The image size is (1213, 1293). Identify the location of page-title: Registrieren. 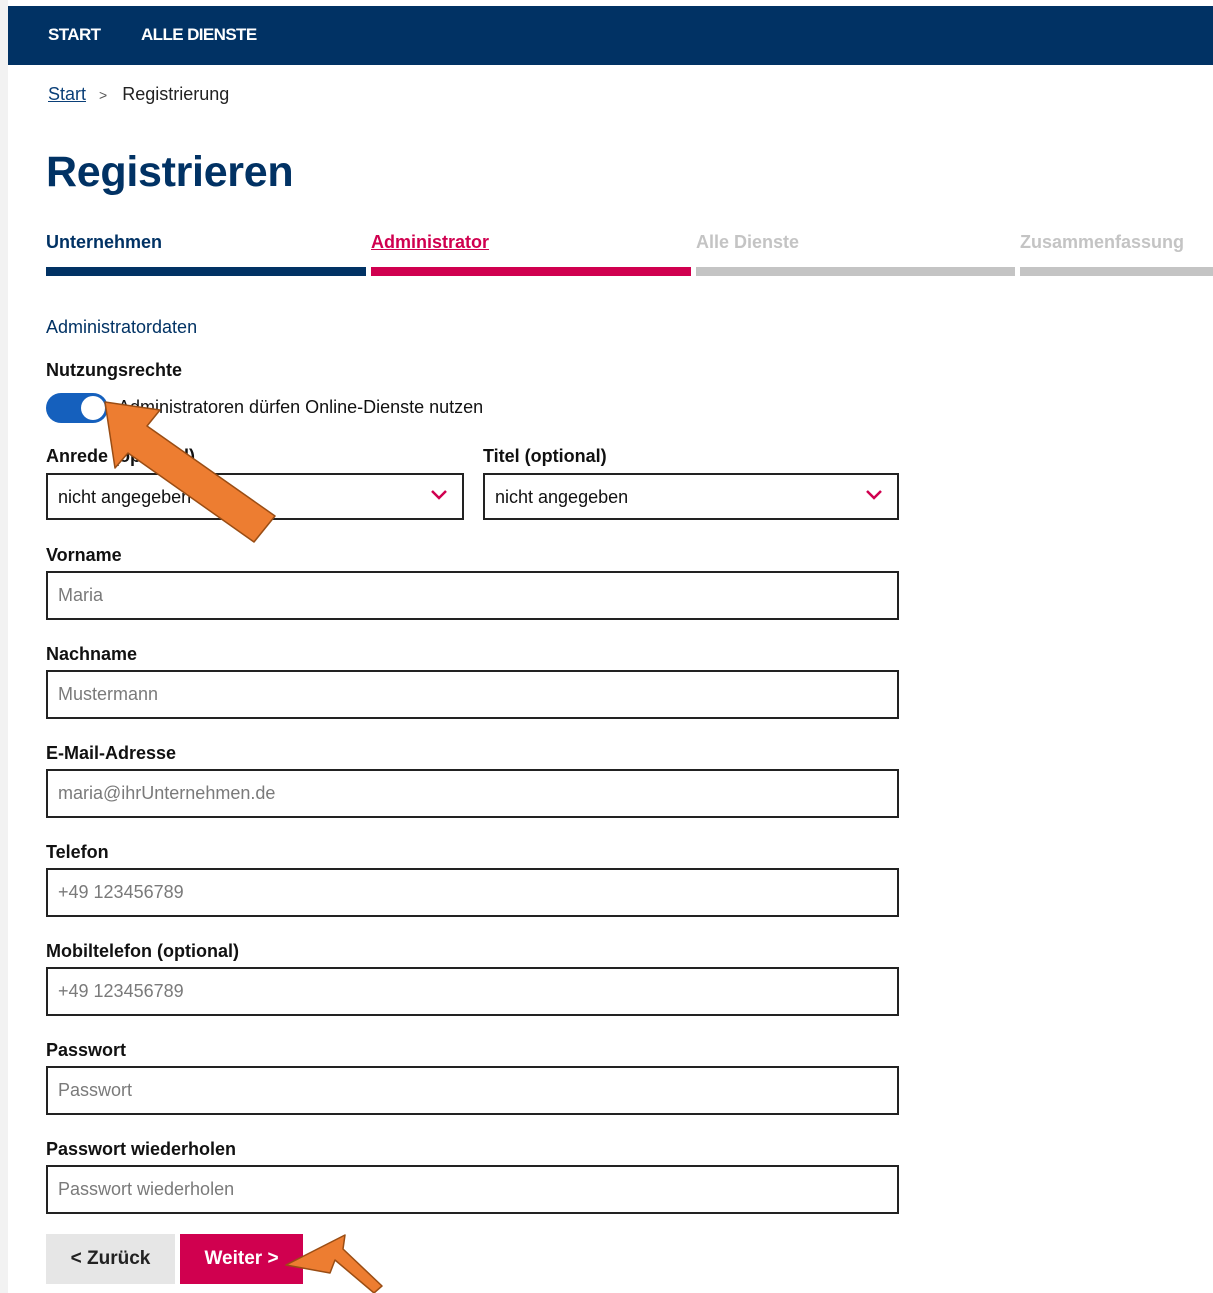
(170, 172).